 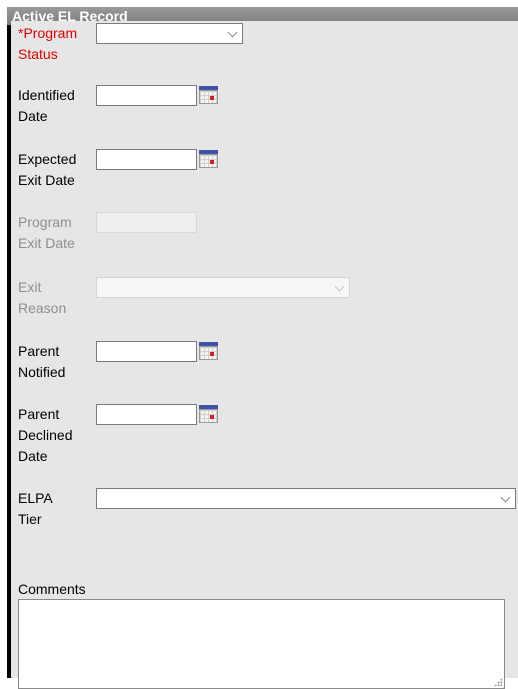 What do you see at coordinates (52, 589) in the screenshot?
I see `comments-label: Comments` at bounding box center [52, 589].